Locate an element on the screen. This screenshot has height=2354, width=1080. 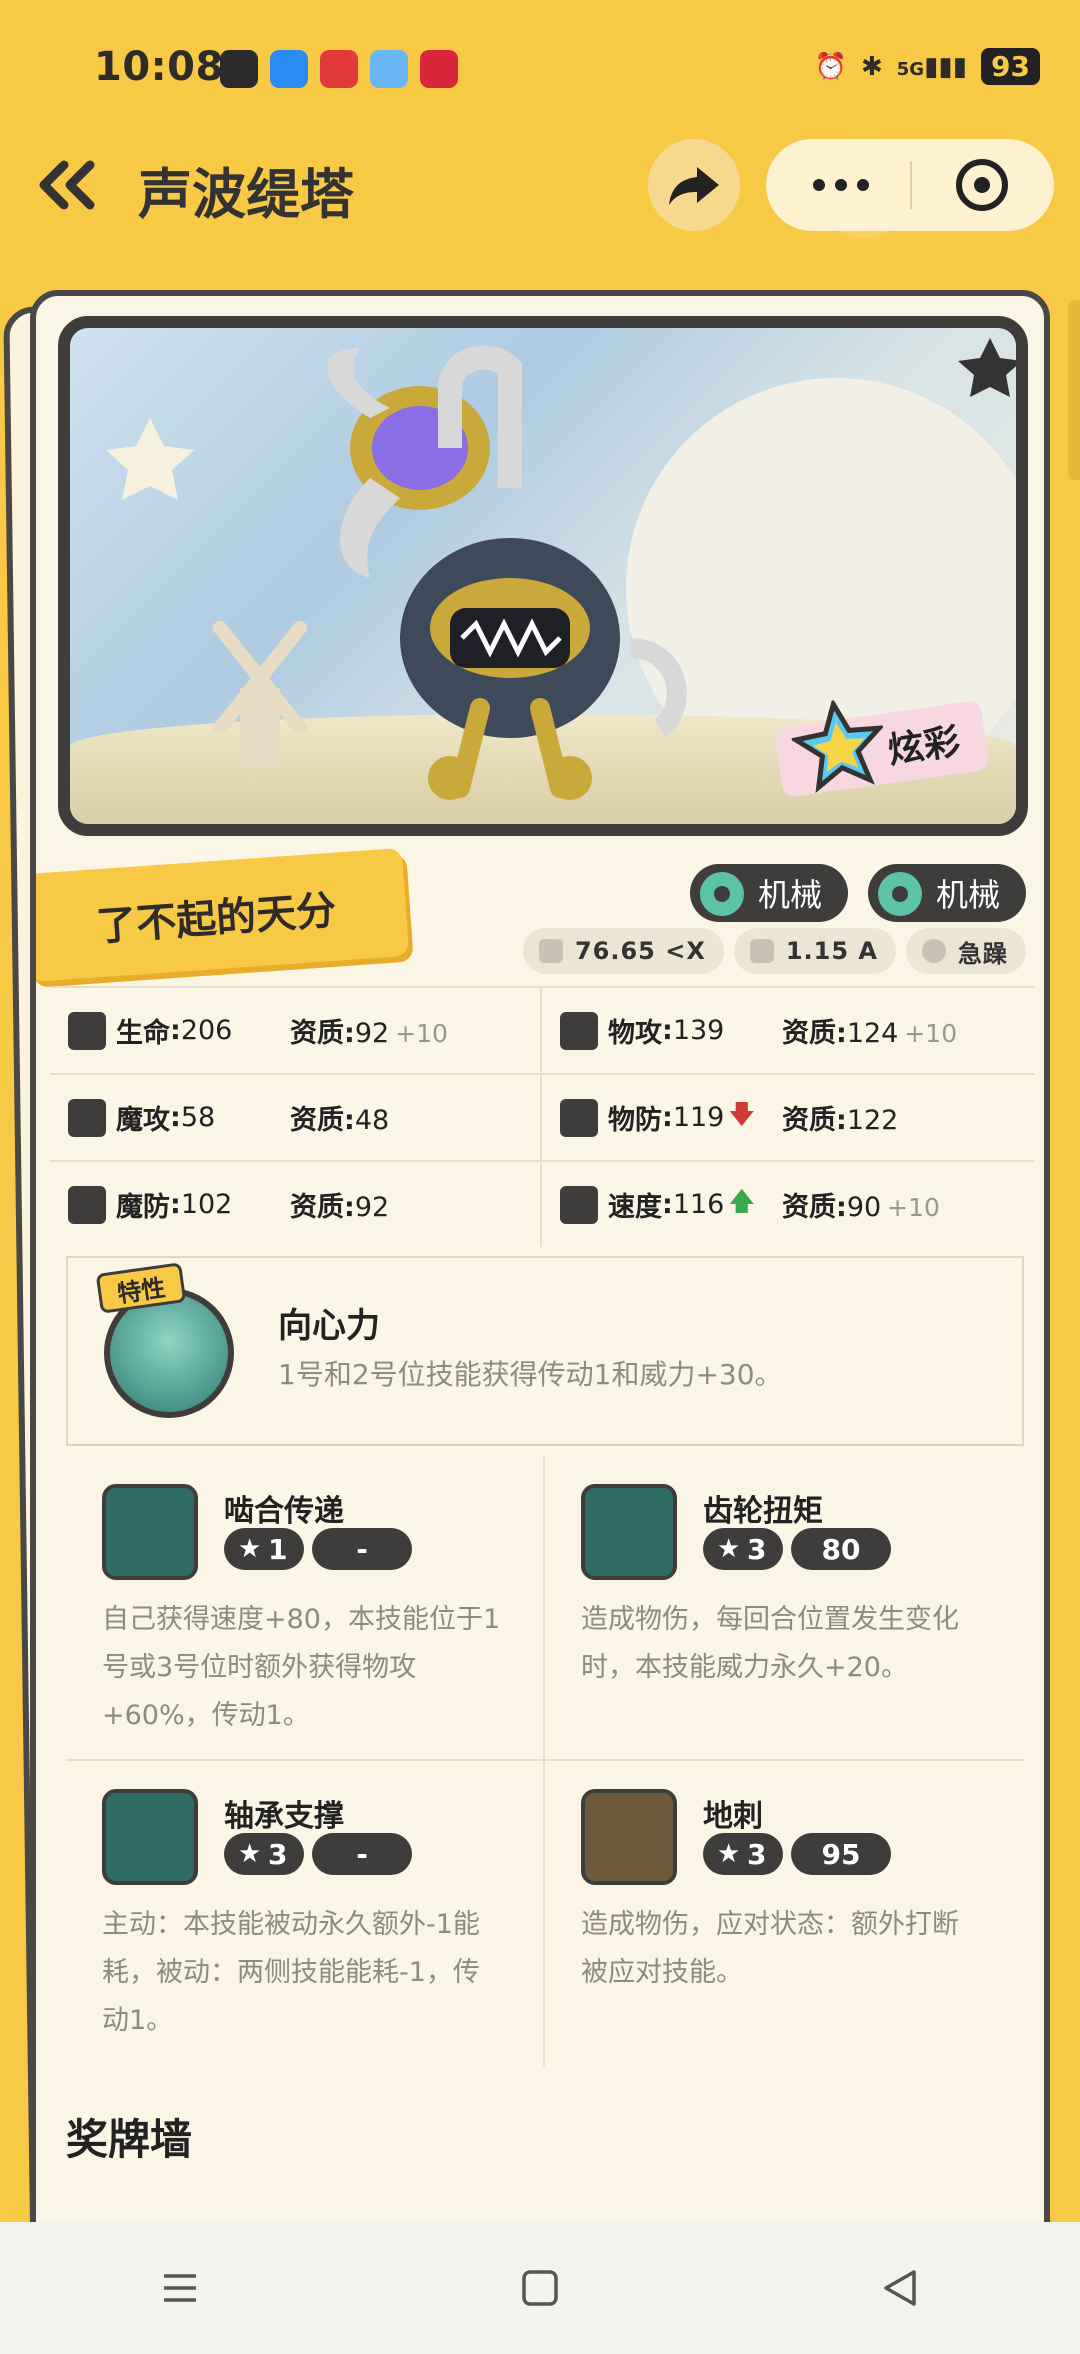
aptitude: 资质:92 is located at coordinates (339, 1204).